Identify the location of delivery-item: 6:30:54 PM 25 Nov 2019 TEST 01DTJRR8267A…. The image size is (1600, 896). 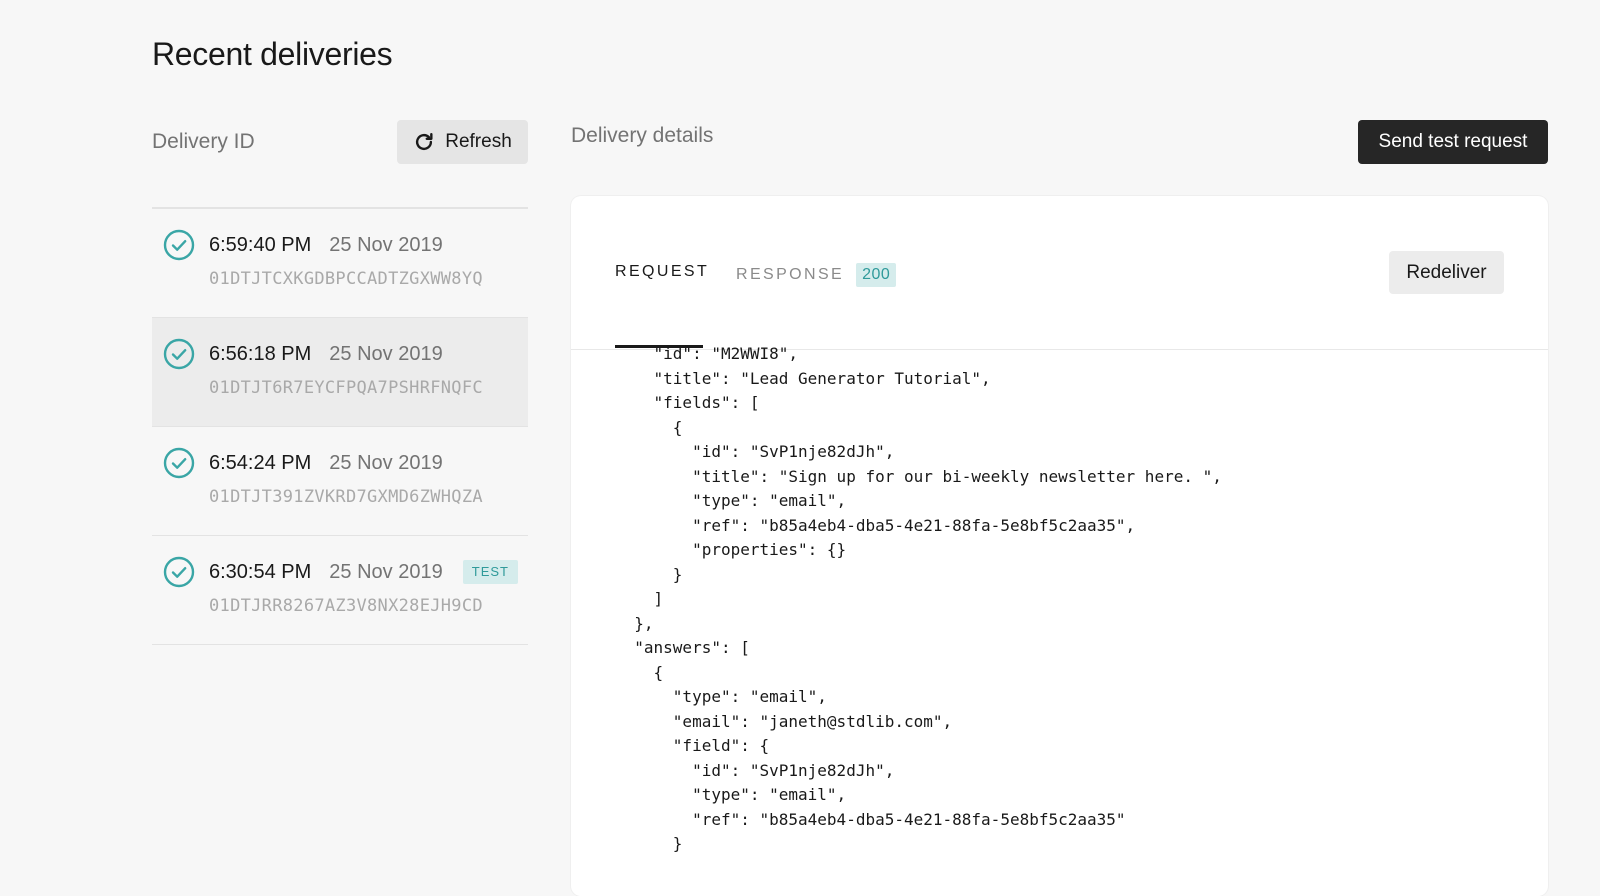
(340, 590).